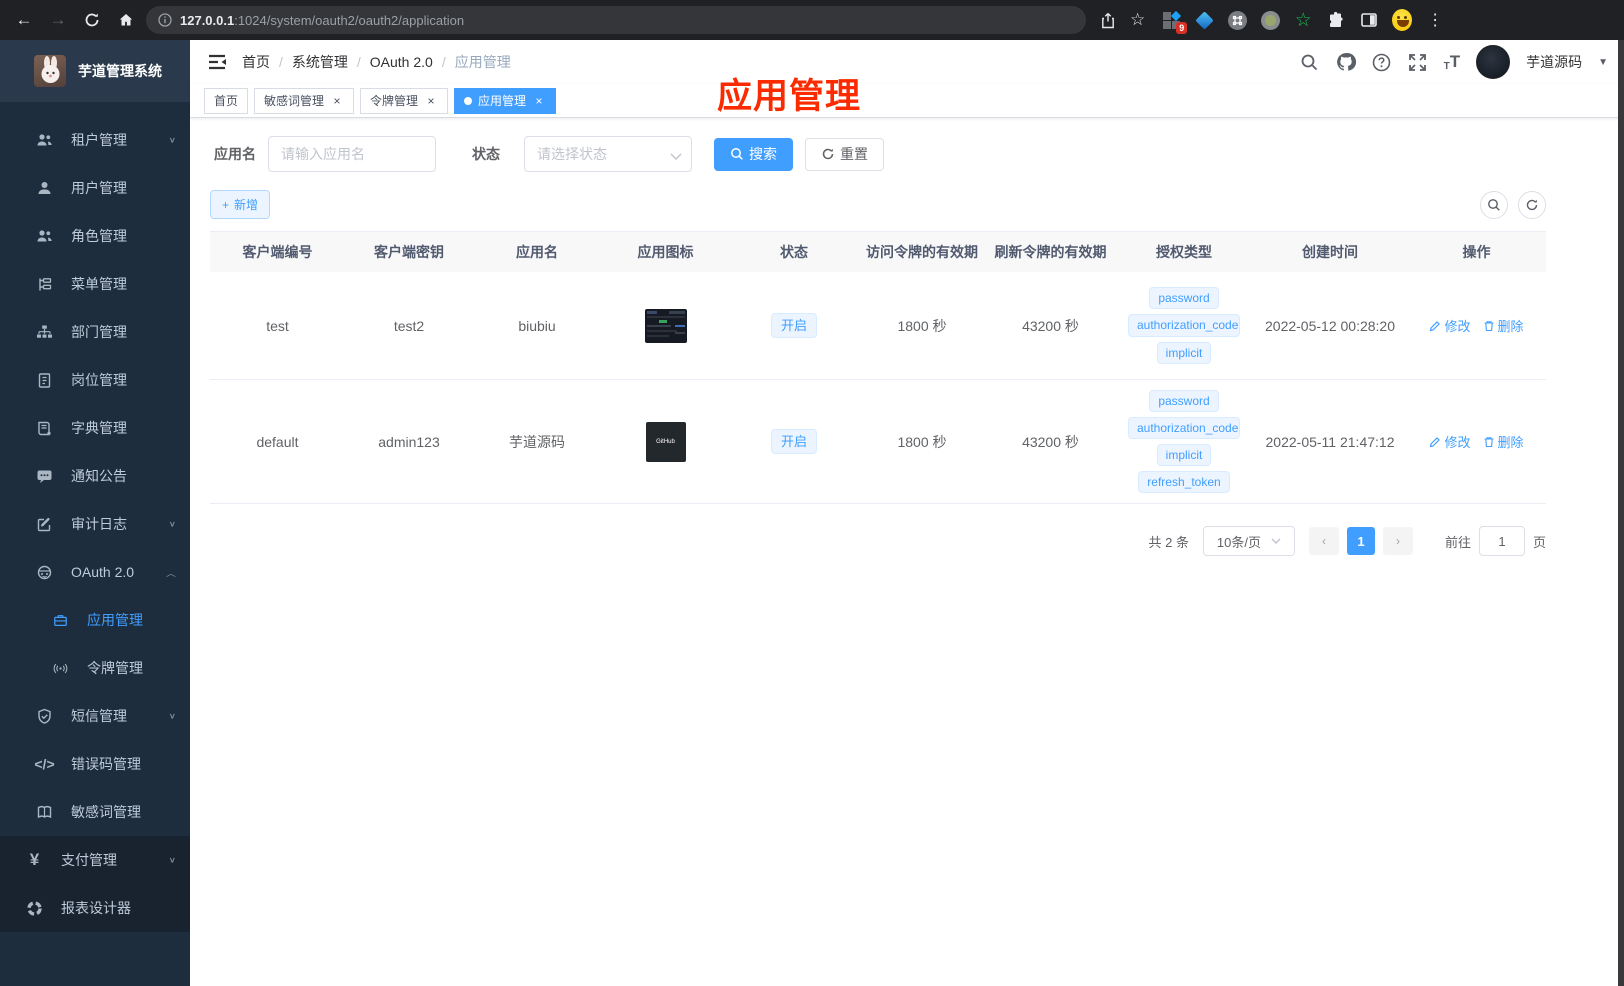 The height and width of the screenshot is (986, 1624). I want to click on share-icon, so click(1108, 20).